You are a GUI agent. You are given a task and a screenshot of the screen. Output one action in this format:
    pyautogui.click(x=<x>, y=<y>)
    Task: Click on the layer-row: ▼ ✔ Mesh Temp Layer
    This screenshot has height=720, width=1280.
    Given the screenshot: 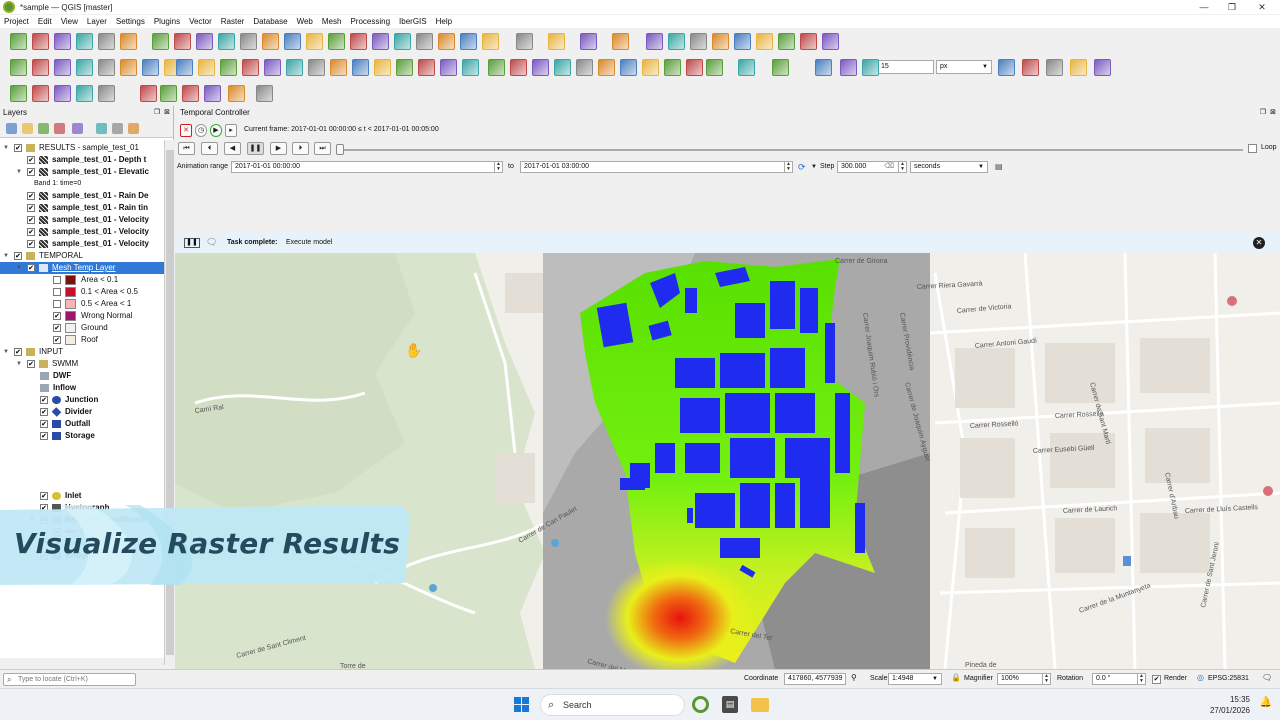 What is the action you would take?
    pyautogui.click(x=82, y=268)
    